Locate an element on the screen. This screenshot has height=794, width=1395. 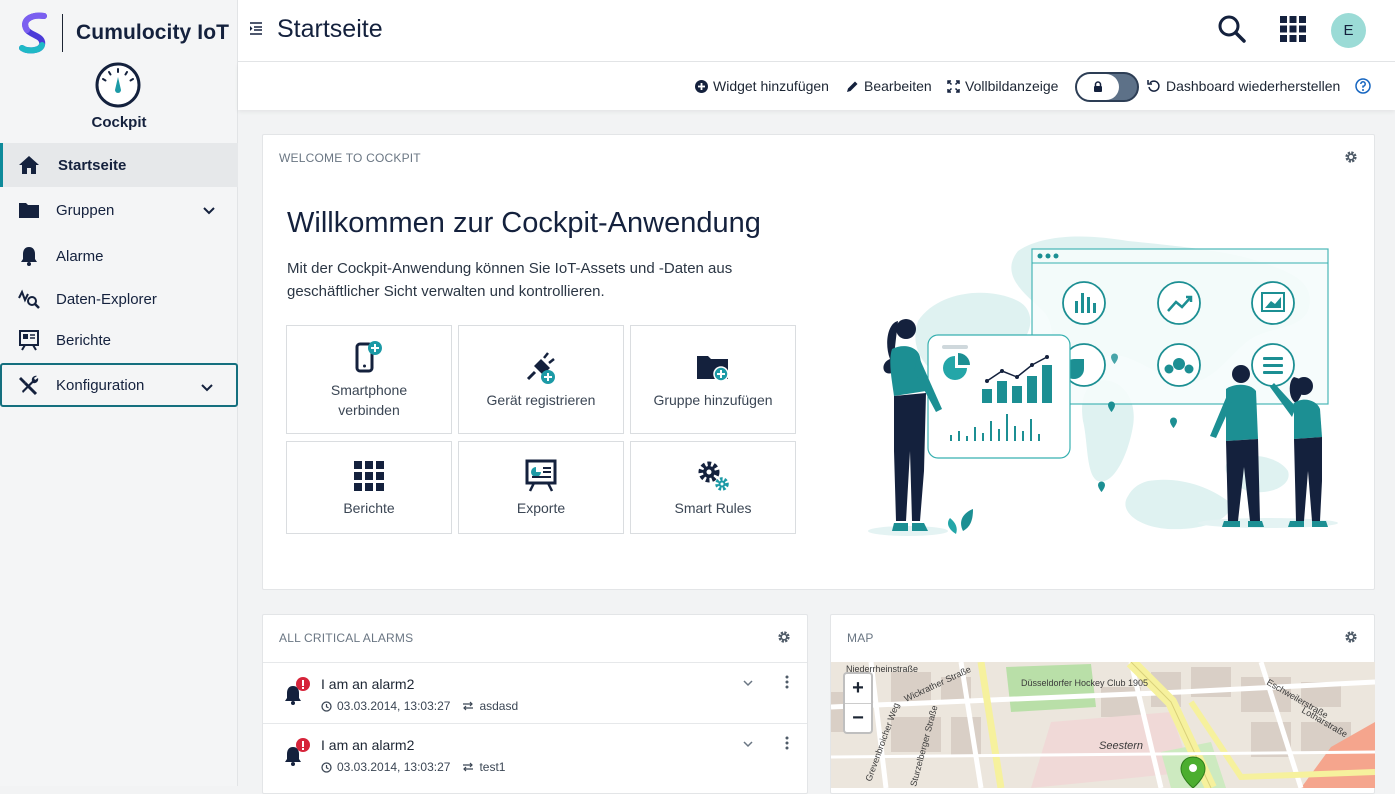
tile-gruppe-hinzufuegen: Gruppe hinzufügen is located at coordinates (713, 379).